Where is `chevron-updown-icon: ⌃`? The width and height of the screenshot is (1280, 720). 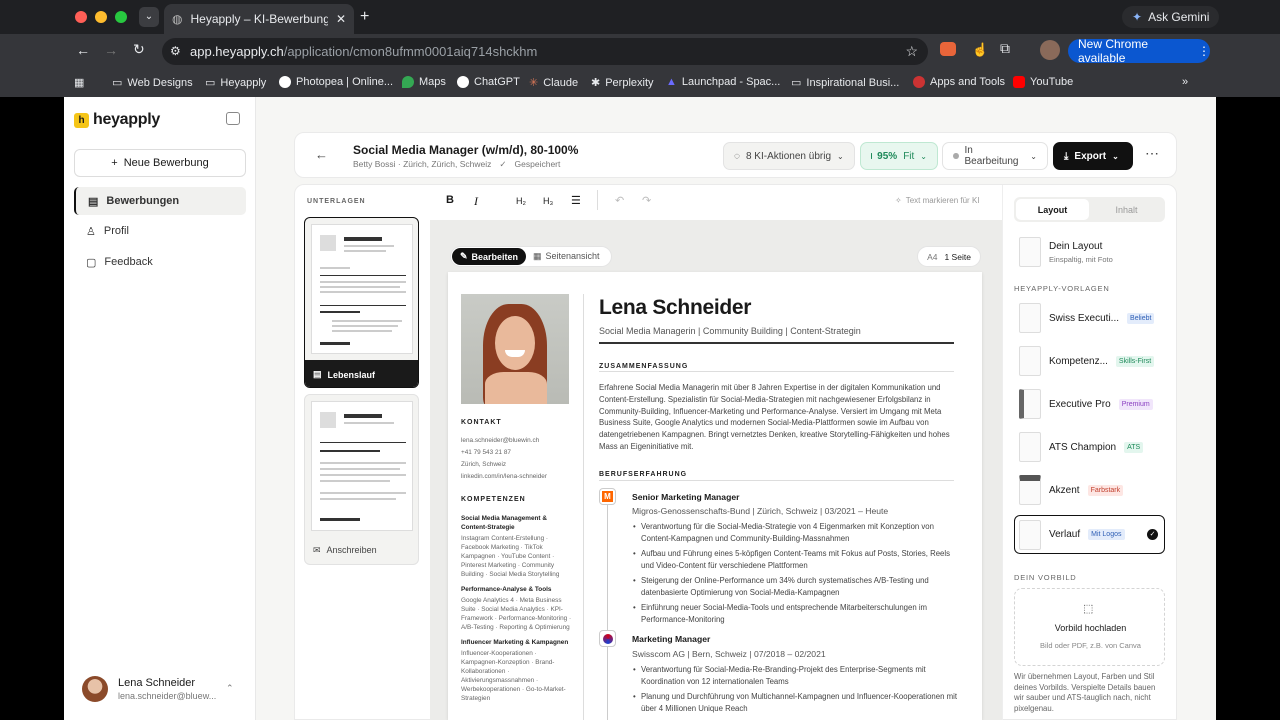 chevron-updown-icon: ⌃ is located at coordinates (230, 688).